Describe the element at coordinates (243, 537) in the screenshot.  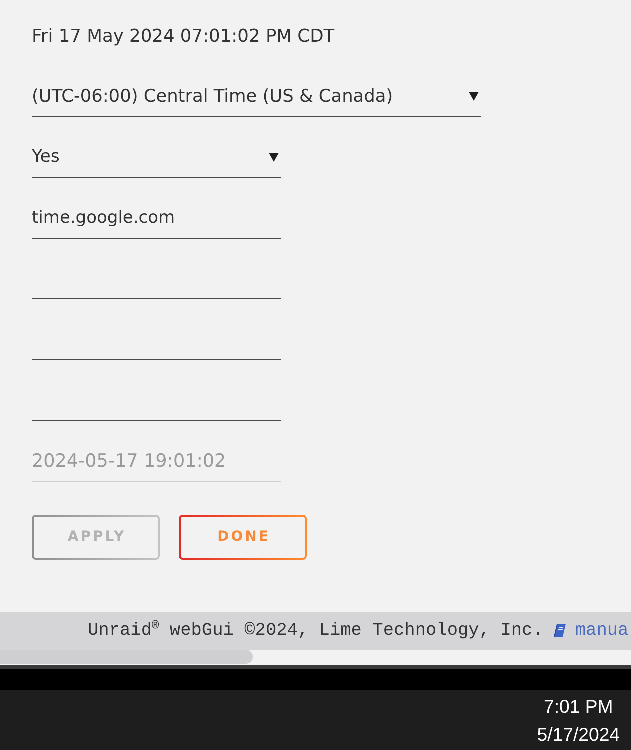
I see `done-button: DONE` at that location.